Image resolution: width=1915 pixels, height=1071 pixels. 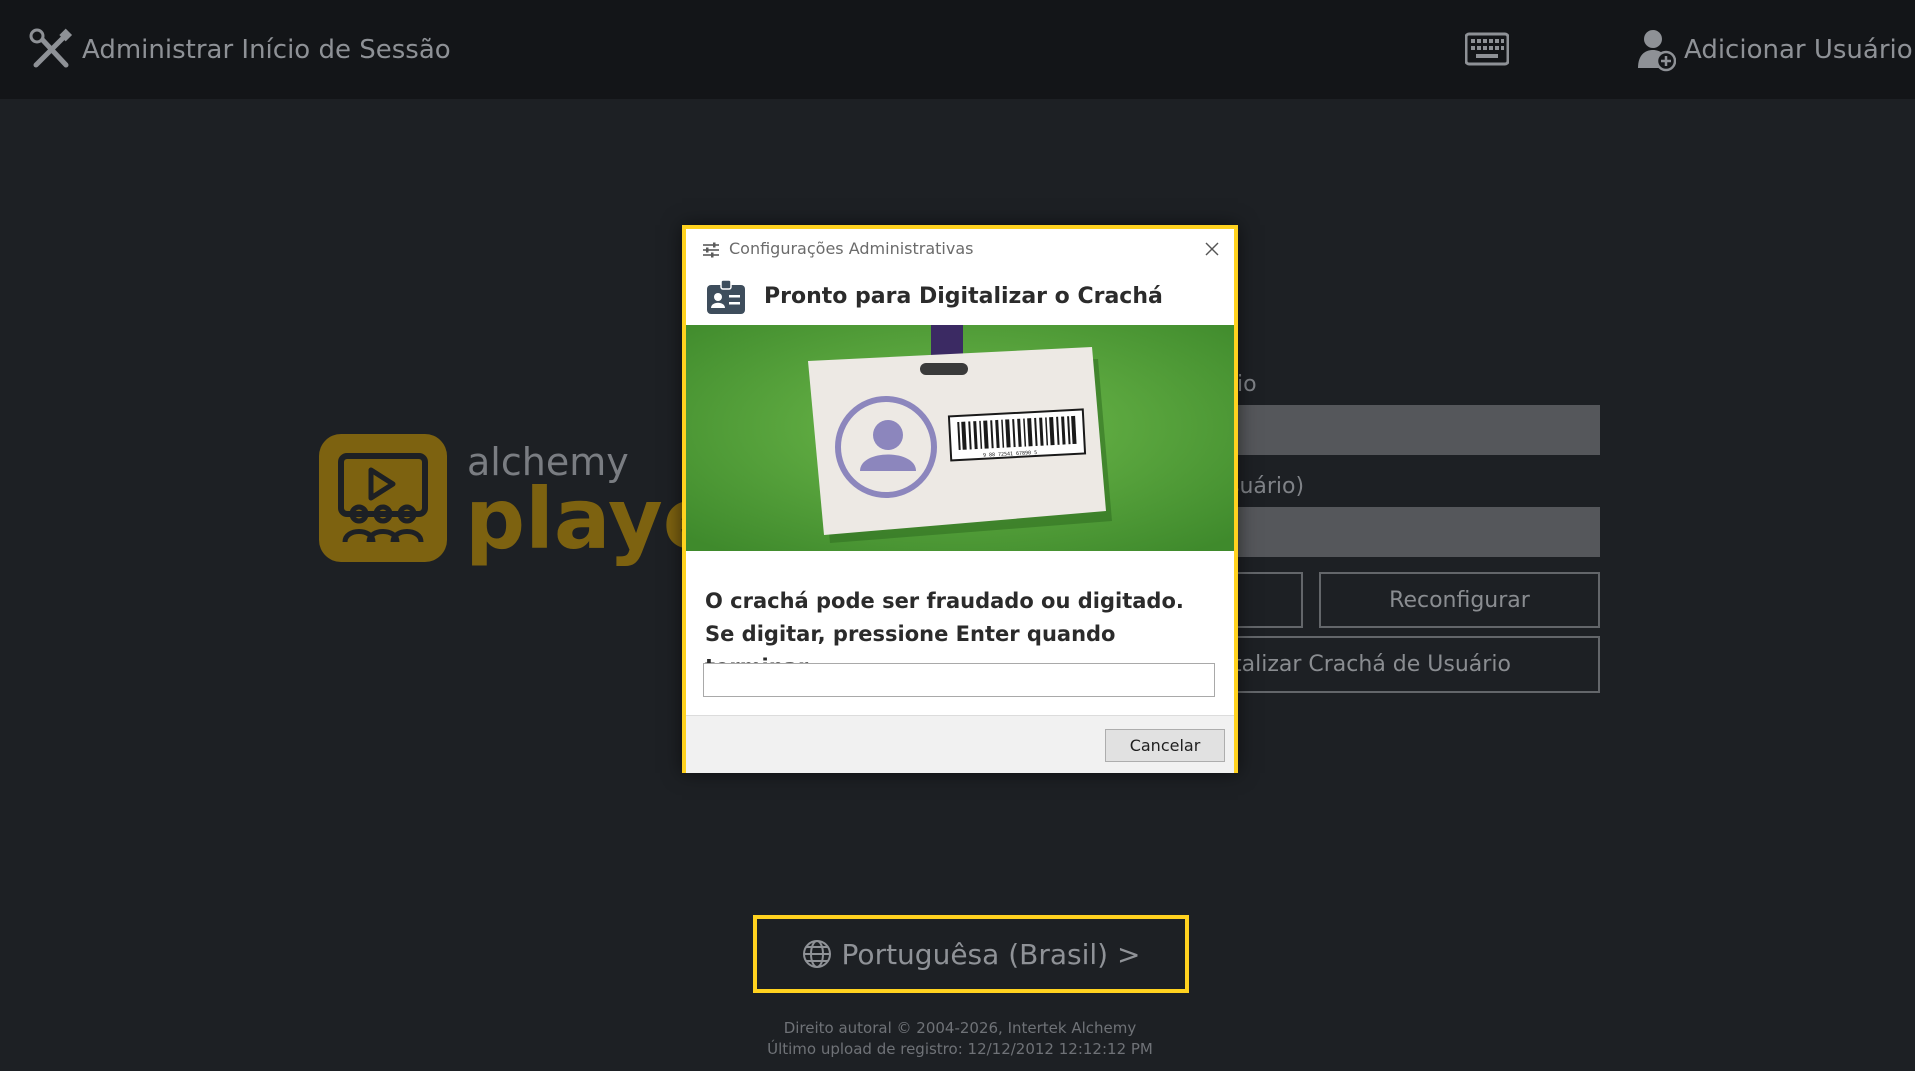 I want to click on badge-input, so click(x=959, y=680).